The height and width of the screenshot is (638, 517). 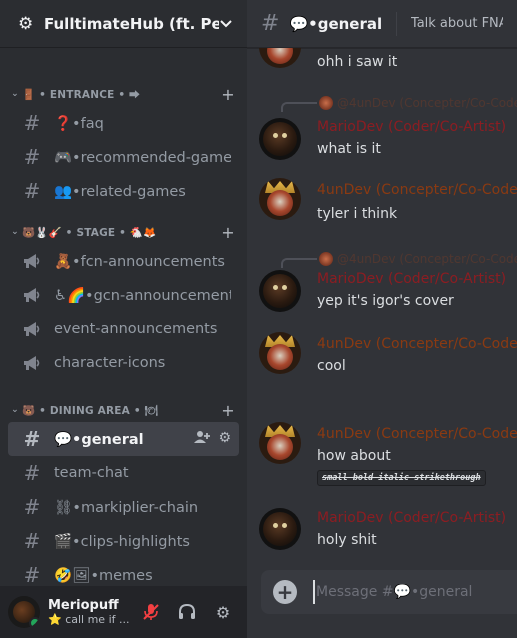 I want to click on channel-event-announcements: event-announcements, so click(x=123, y=329).